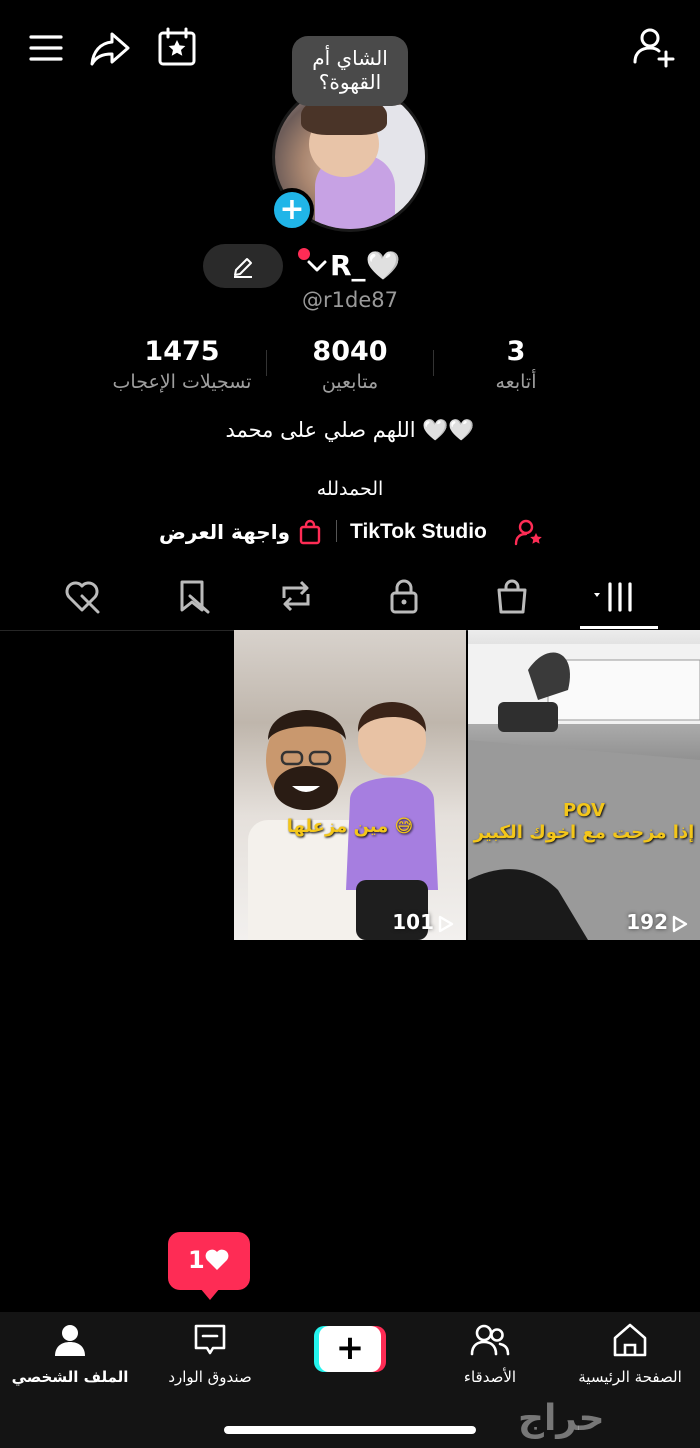 The image size is (700, 1448). Describe the element at coordinates (210, 1339) in the screenshot. I see `inbox-icon` at that location.